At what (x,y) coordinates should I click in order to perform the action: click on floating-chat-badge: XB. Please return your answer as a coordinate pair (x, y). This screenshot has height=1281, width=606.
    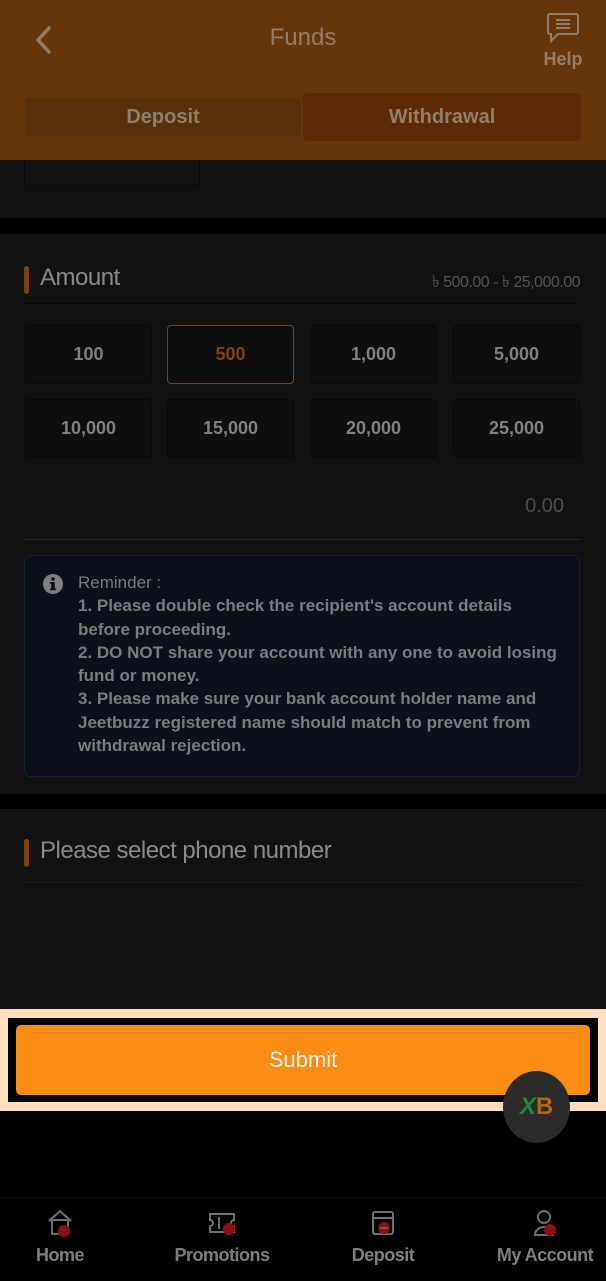
    Looking at the image, I should click on (536, 1107).